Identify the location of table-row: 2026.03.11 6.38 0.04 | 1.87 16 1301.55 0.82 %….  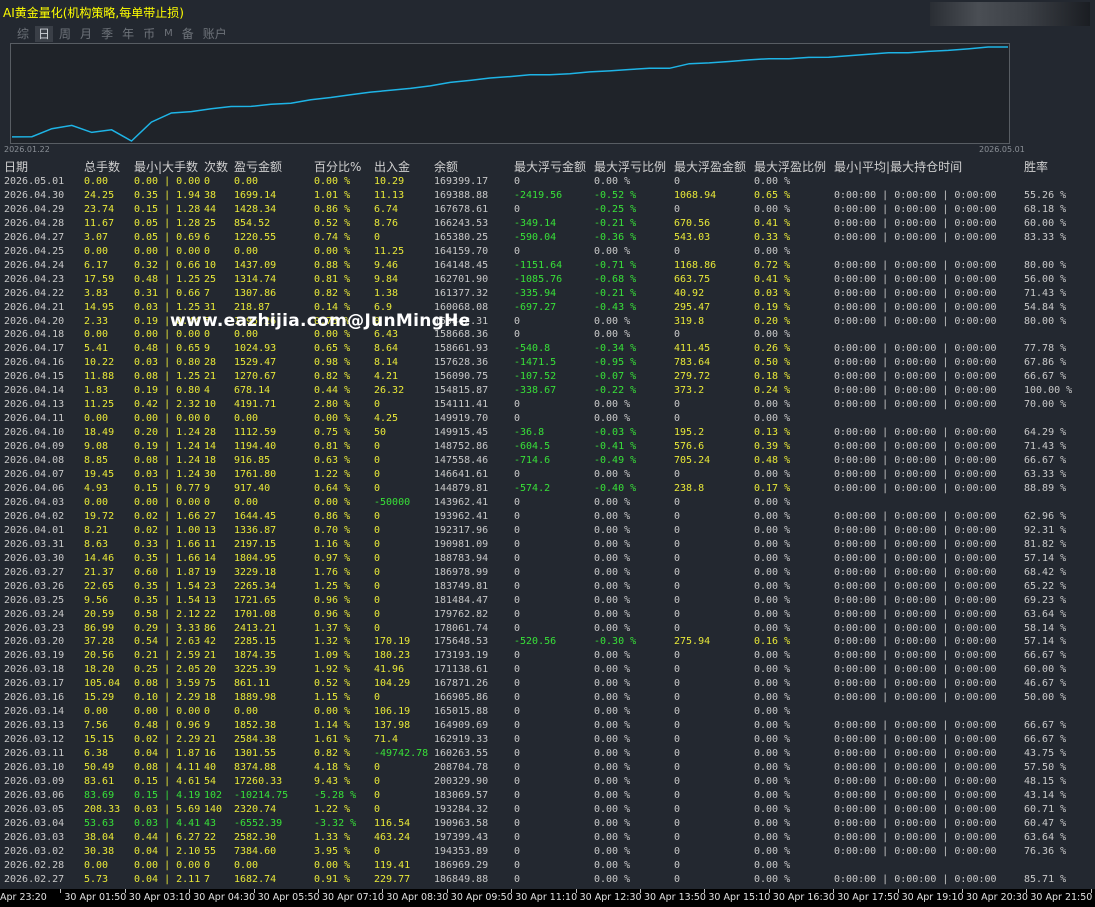
(547, 754).